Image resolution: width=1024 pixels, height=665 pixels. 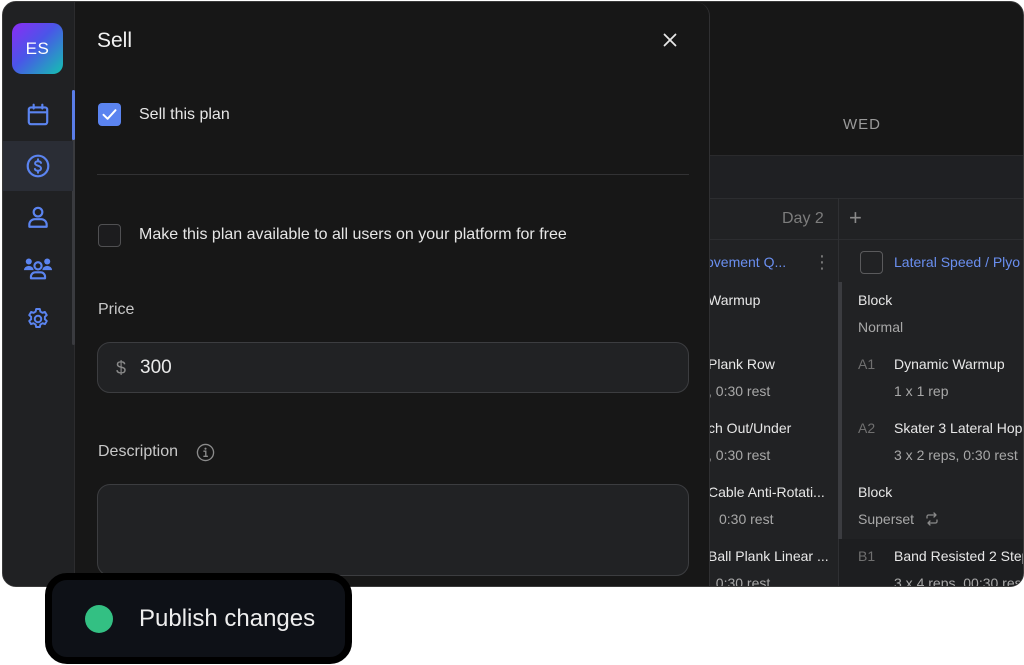 I want to click on panel-title: Sell, so click(x=115, y=40).